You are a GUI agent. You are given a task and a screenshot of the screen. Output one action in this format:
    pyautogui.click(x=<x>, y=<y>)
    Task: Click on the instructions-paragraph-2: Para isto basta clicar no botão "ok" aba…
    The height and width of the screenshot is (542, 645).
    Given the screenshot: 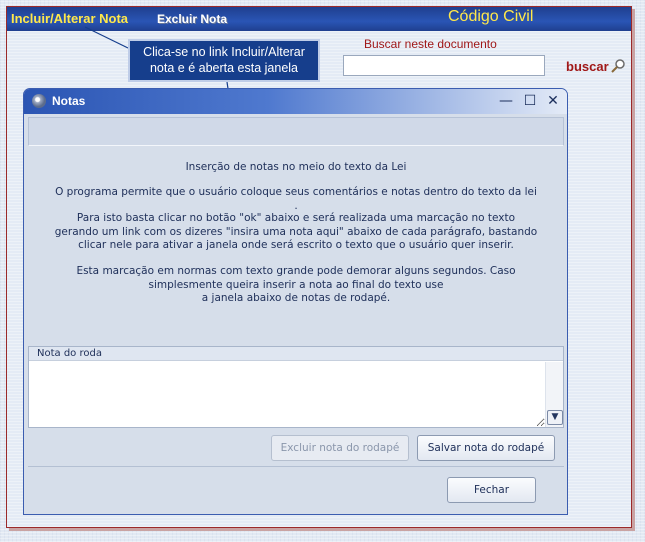 What is the action you would take?
    pyautogui.click(x=296, y=232)
    